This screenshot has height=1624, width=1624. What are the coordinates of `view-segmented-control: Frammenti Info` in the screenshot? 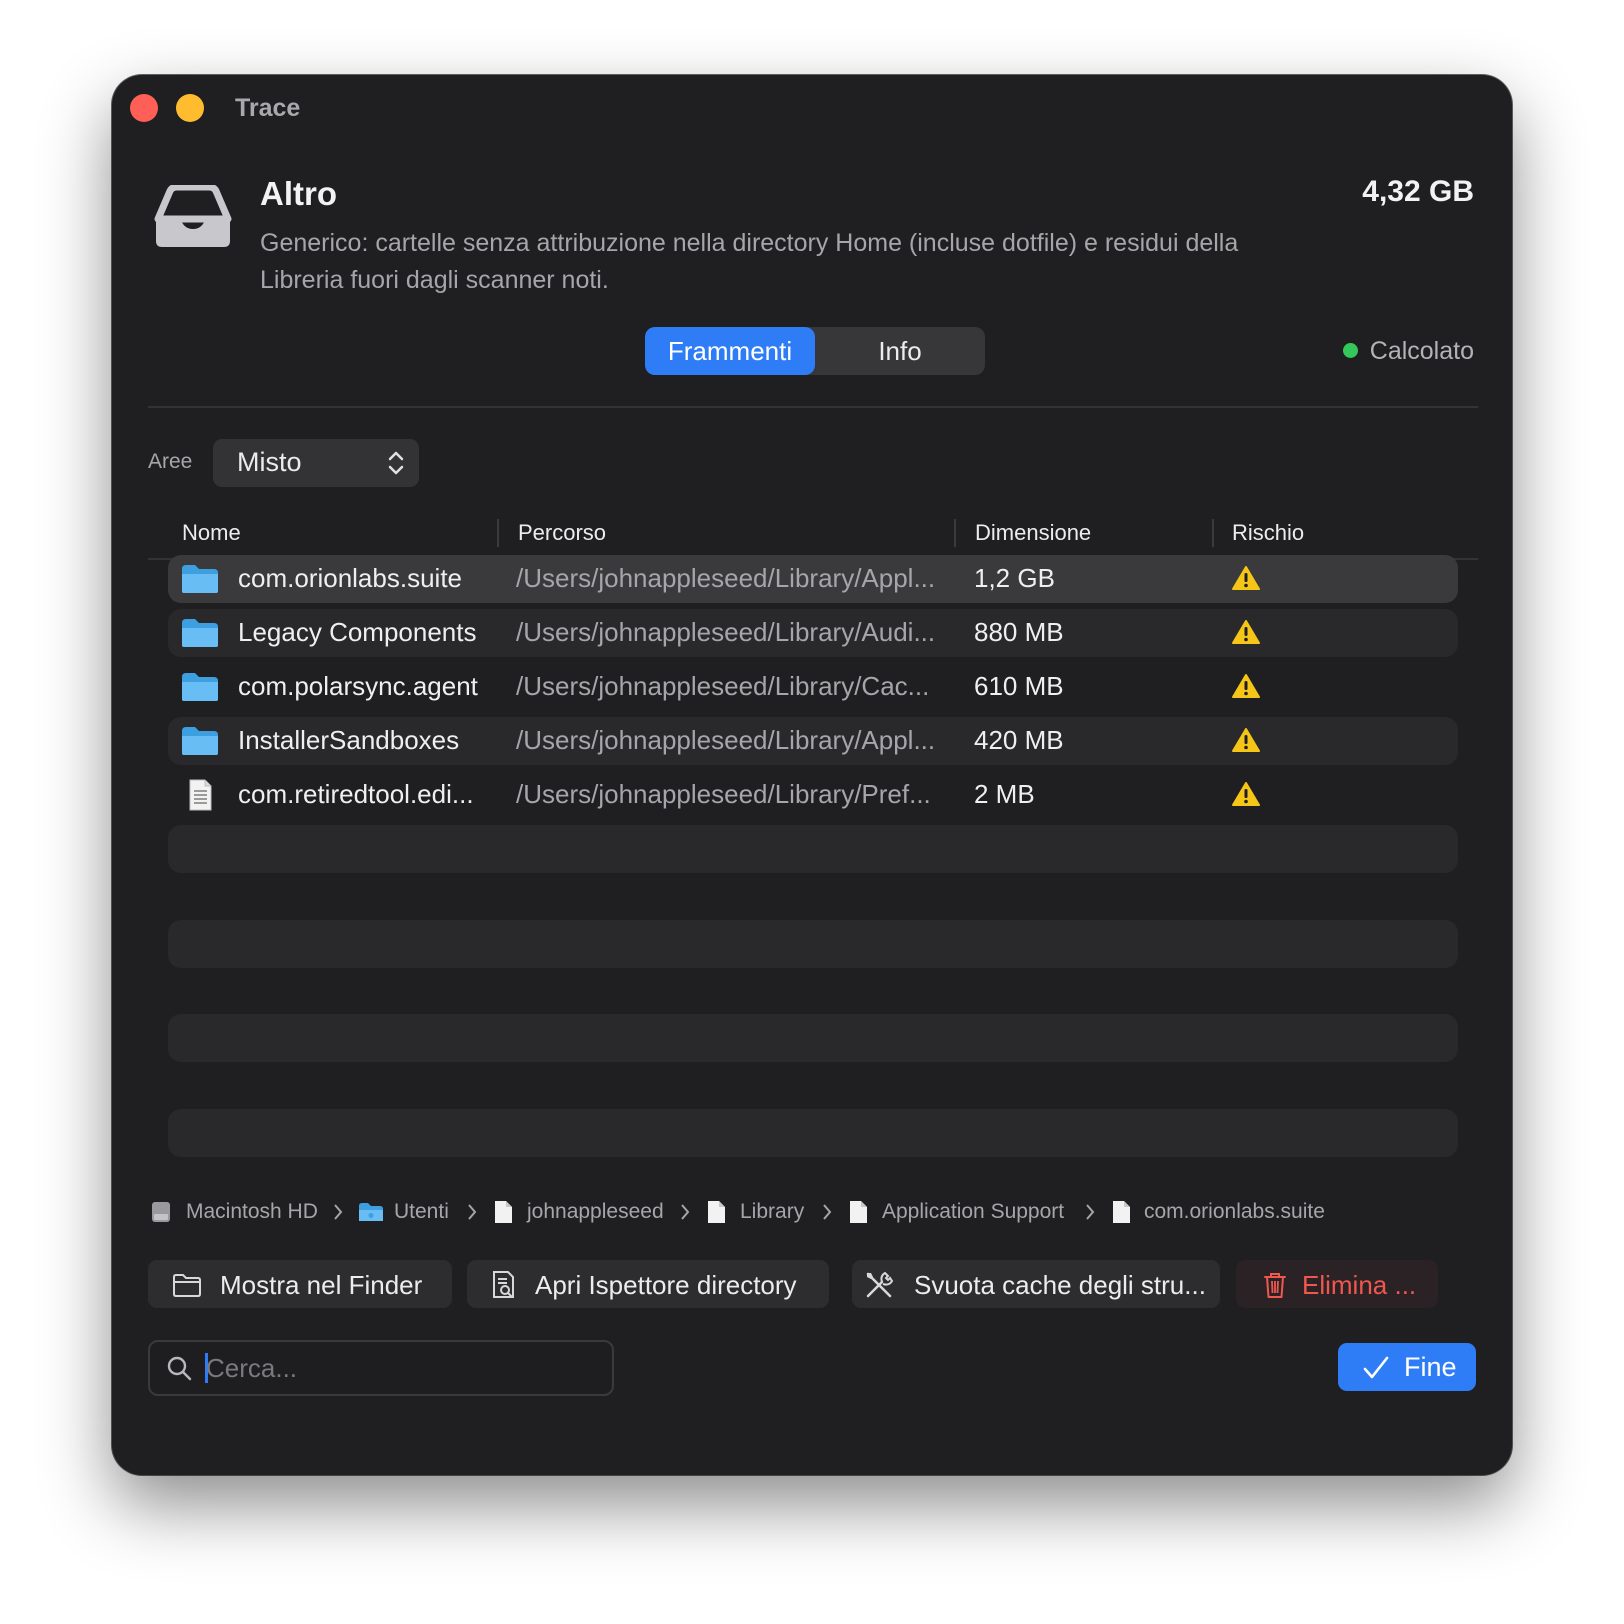 It's located at (815, 351).